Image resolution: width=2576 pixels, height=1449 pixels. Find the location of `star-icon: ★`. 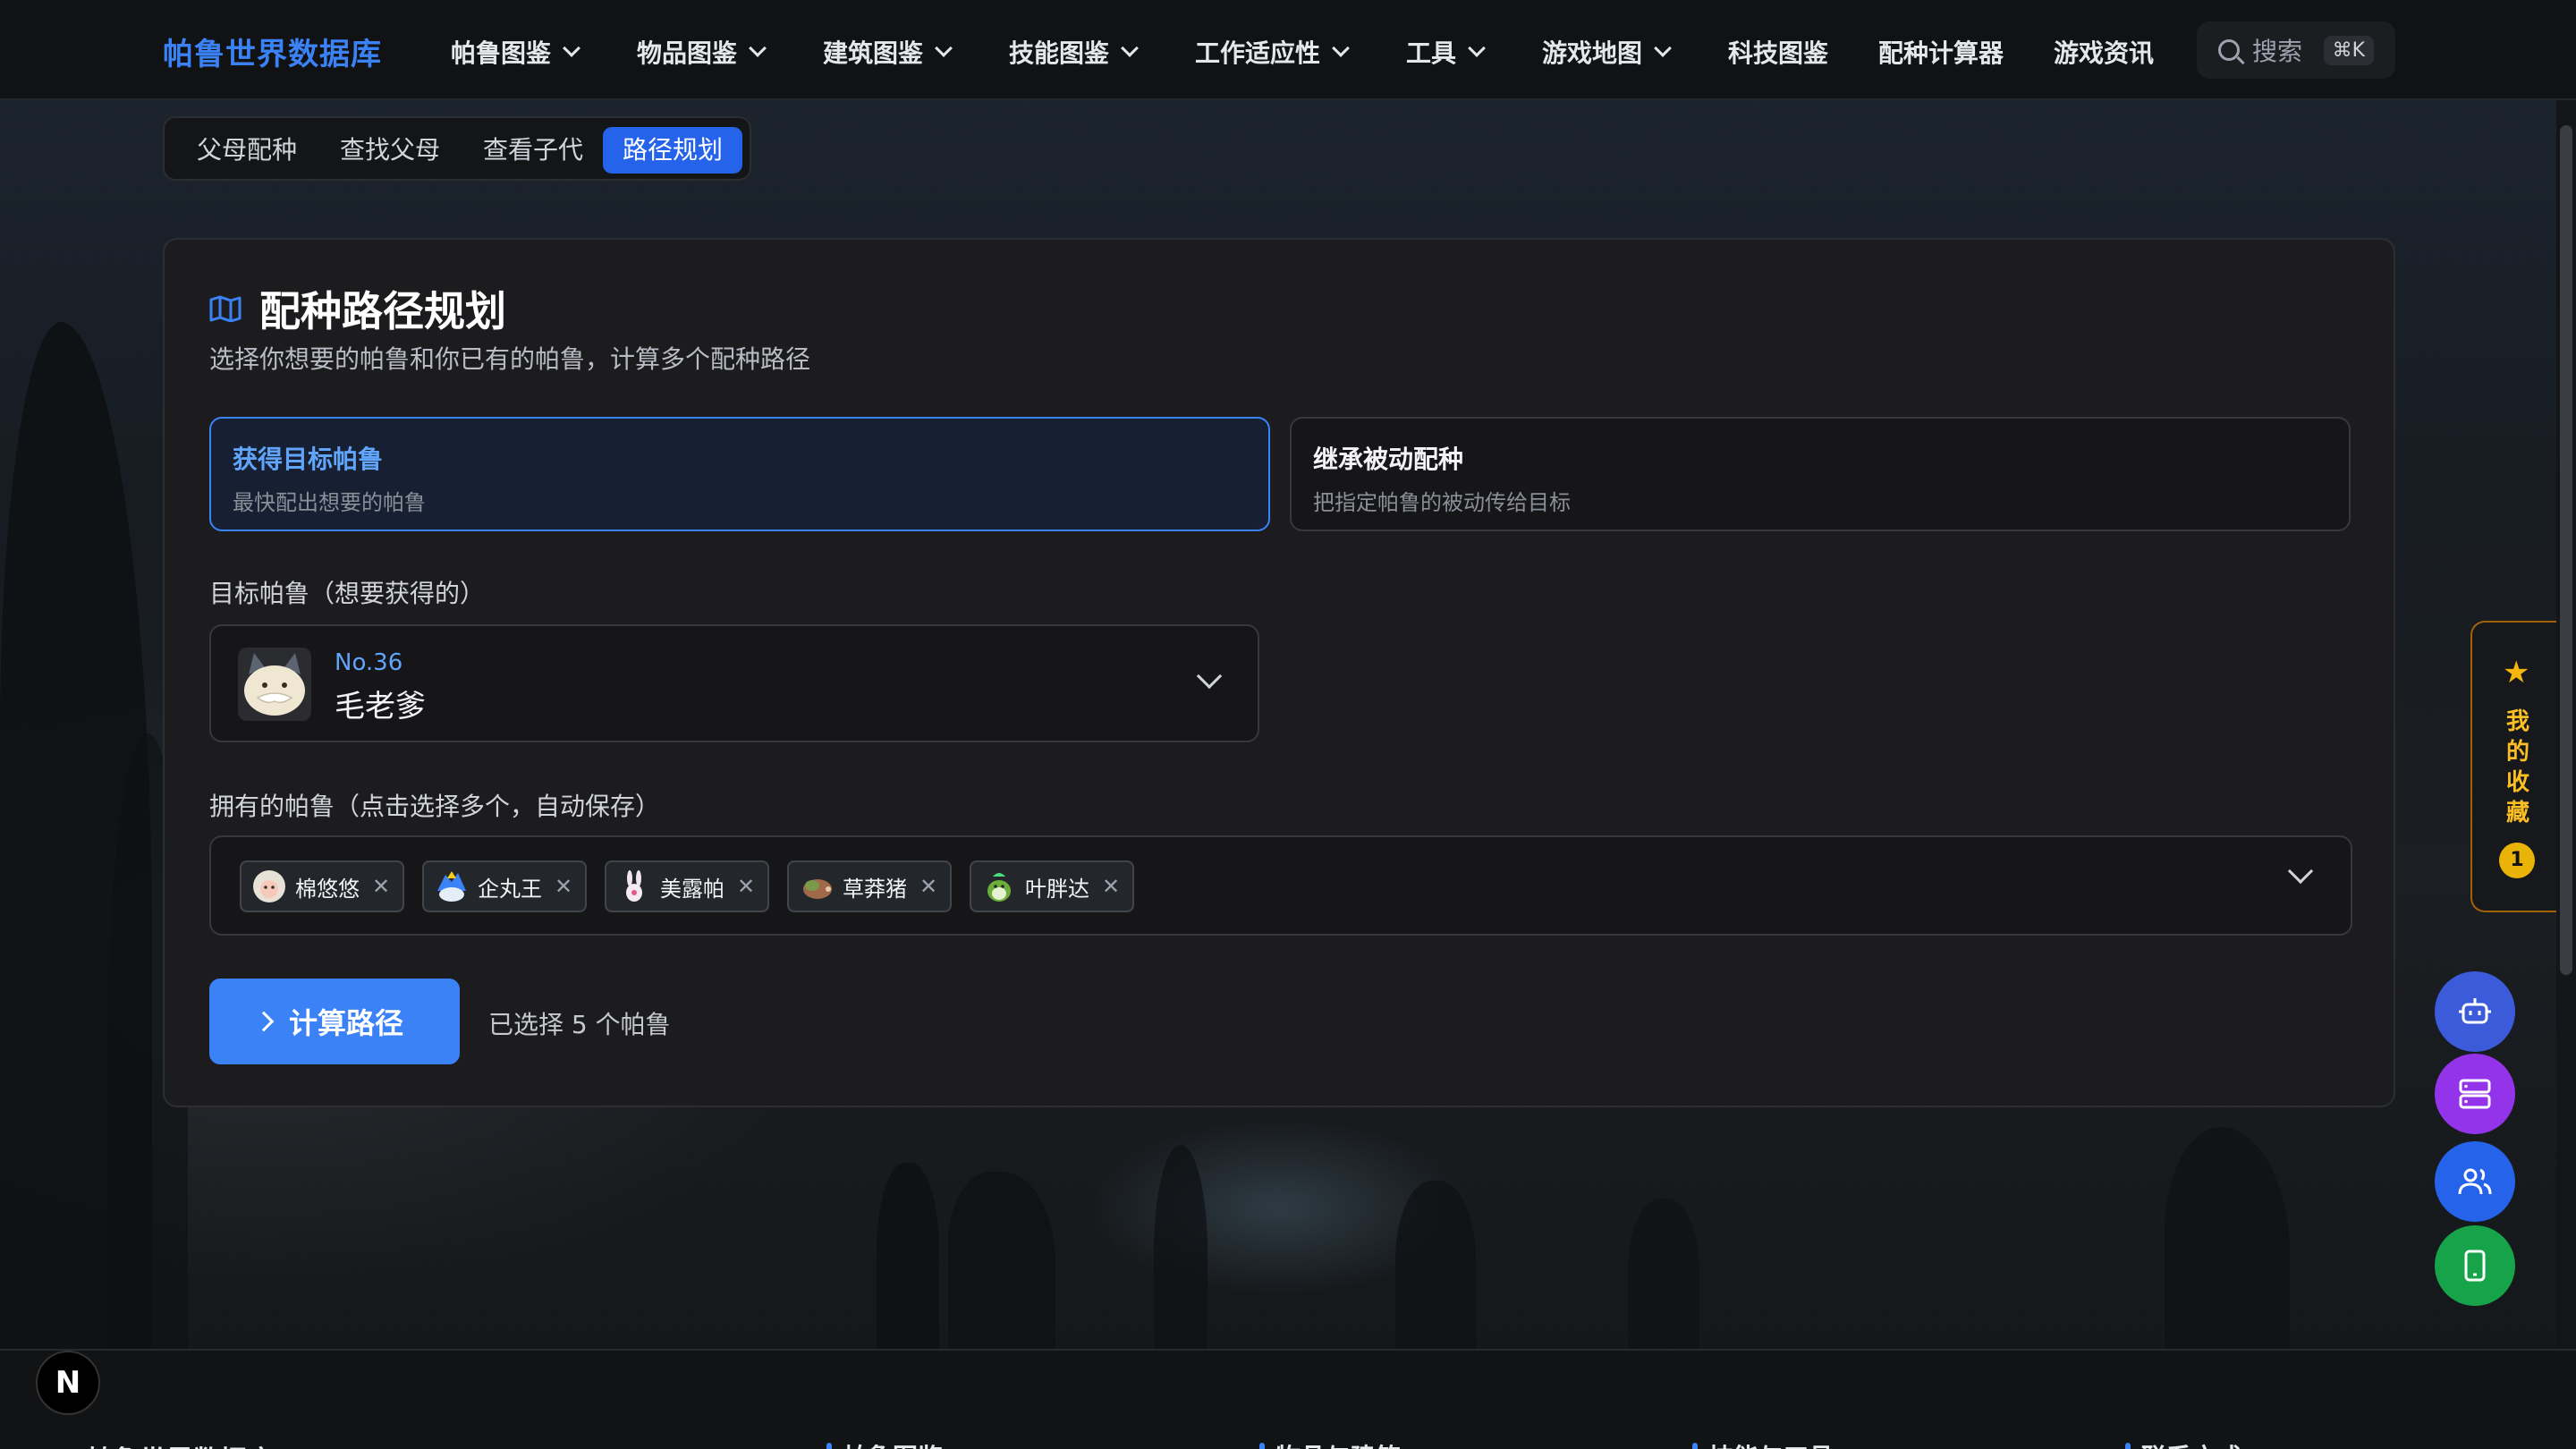

star-icon: ★ is located at coordinates (2516, 673).